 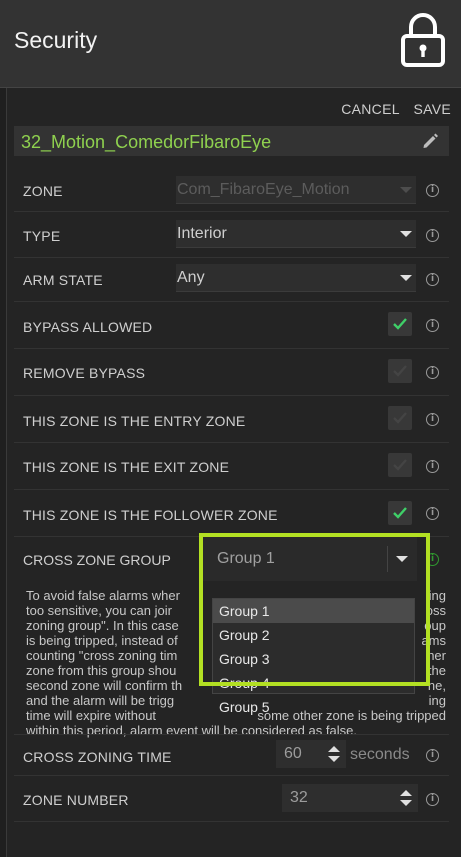 I want to click on exit-zone-checkbox, so click(x=400, y=465).